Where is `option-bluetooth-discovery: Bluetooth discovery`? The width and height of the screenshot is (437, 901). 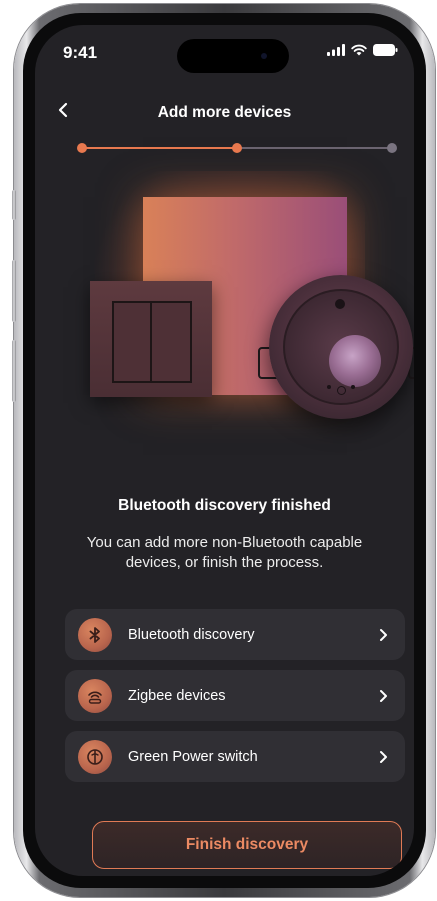
option-bluetooth-discovery: Bluetooth discovery is located at coordinates (235, 634).